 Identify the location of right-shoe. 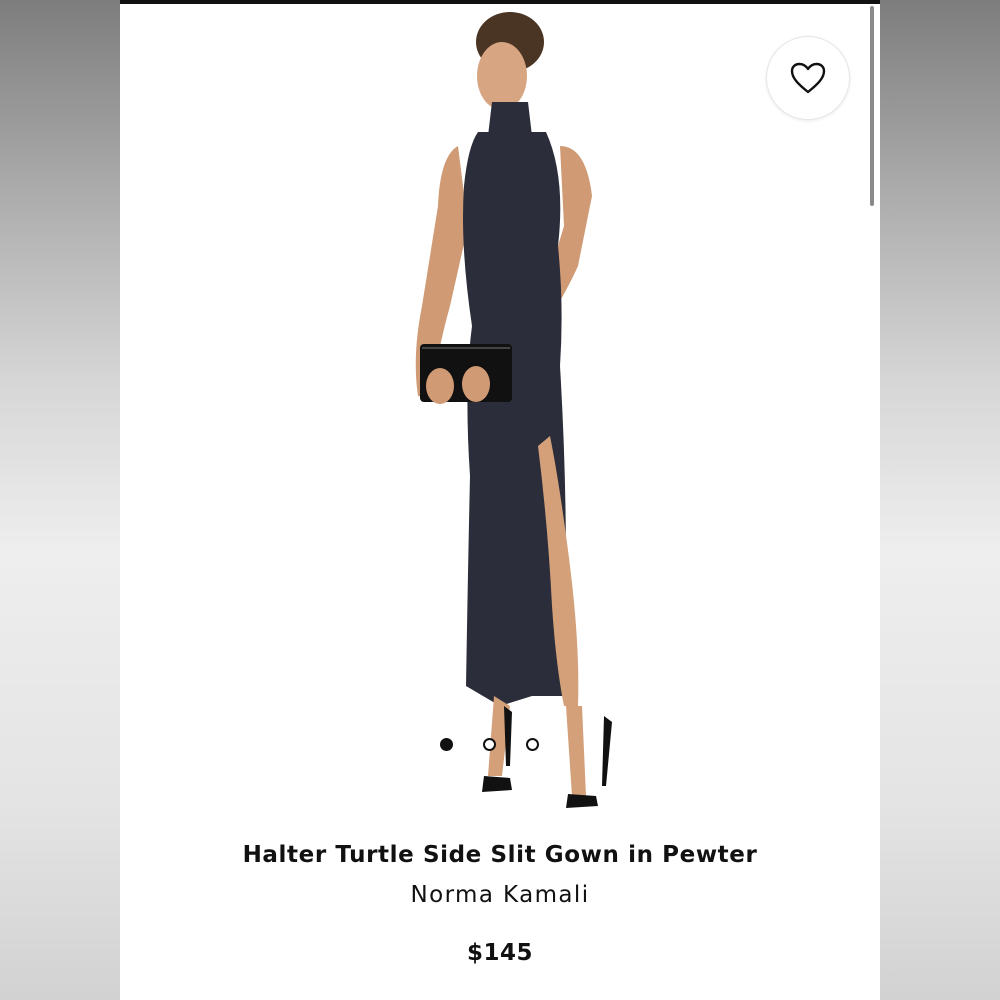
(582, 801).